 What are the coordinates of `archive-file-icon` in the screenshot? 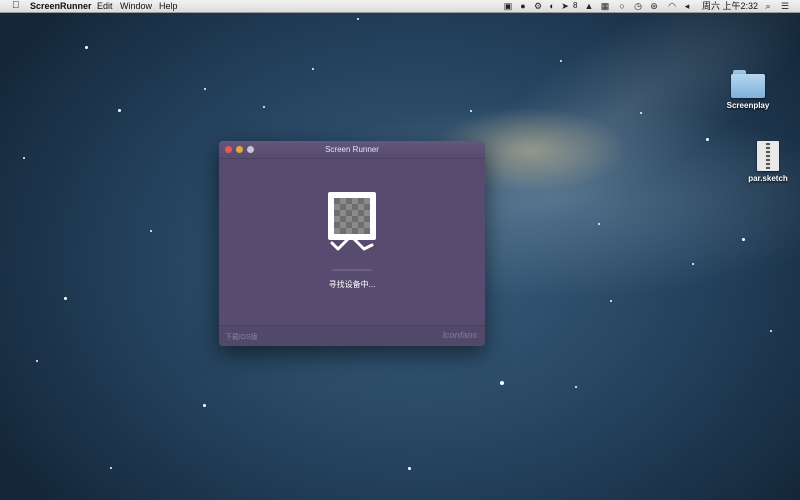 It's located at (768, 156).